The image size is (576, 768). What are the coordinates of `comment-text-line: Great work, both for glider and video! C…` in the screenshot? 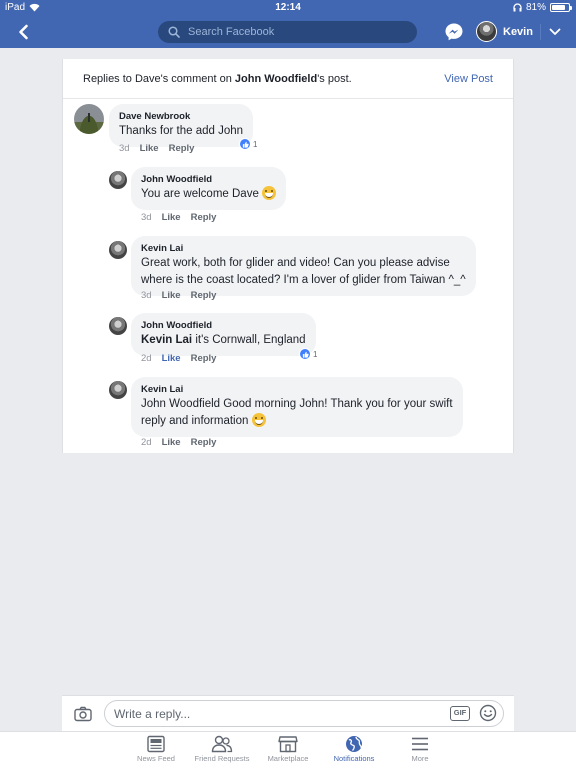 It's located at (295, 263).